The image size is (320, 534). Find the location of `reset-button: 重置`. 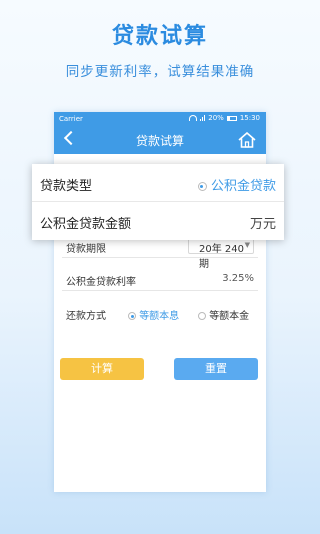

reset-button: 重置 is located at coordinates (216, 369).